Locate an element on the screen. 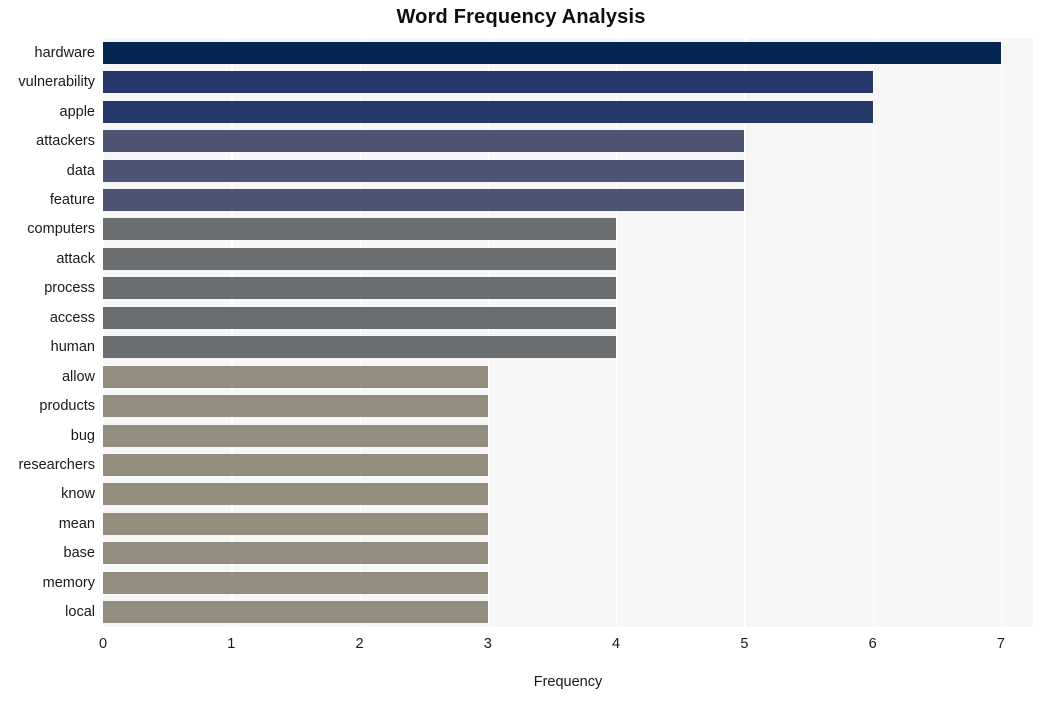  y-tick-label-researchers: researchers is located at coordinates (56, 465).